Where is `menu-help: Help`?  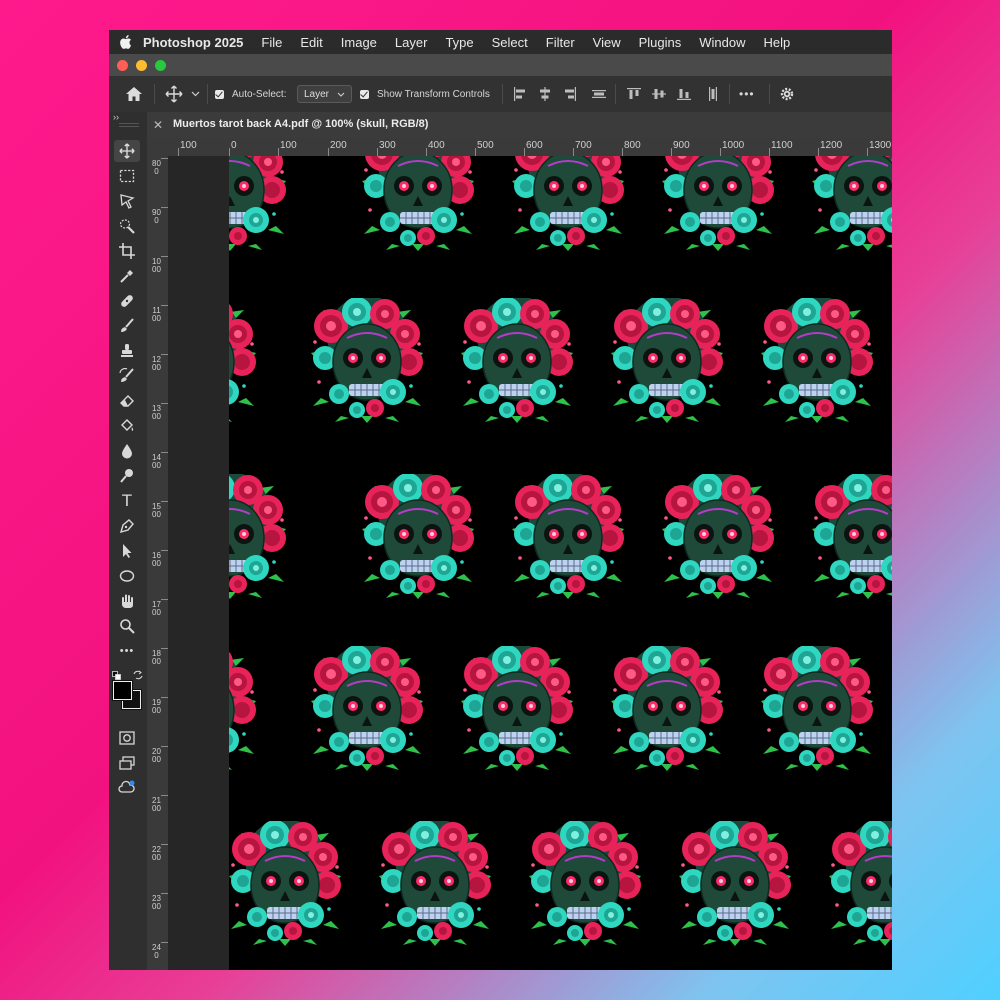 menu-help: Help is located at coordinates (777, 42).